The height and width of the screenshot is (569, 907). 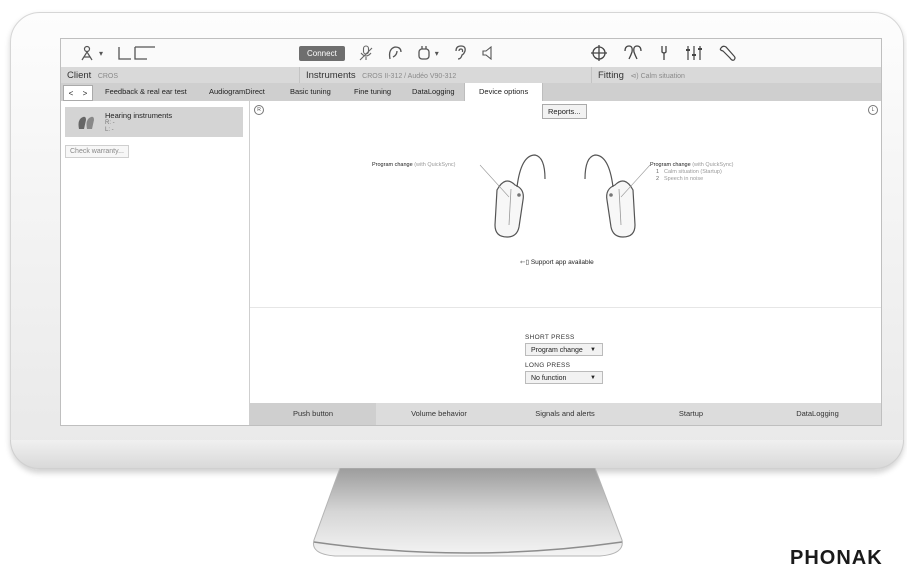 I want to click on tuning-fork-icon, so click(x=664, y=53).